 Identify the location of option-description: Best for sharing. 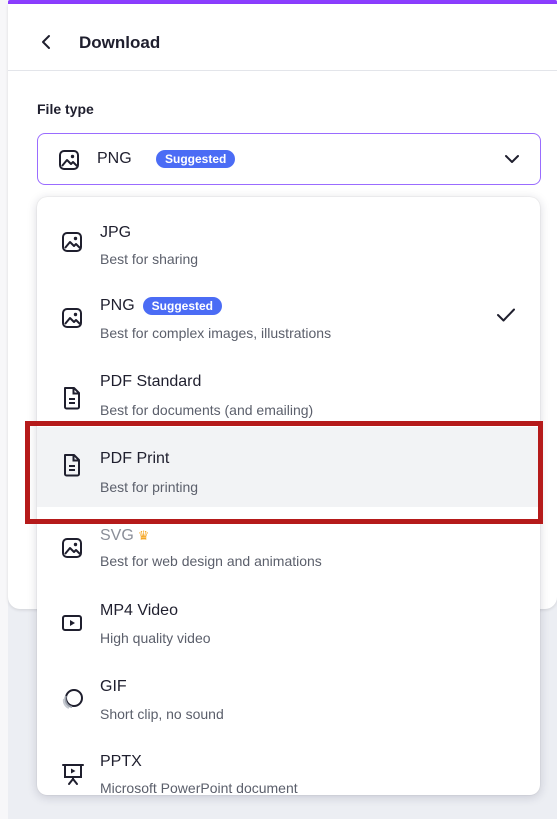
(149, 259).